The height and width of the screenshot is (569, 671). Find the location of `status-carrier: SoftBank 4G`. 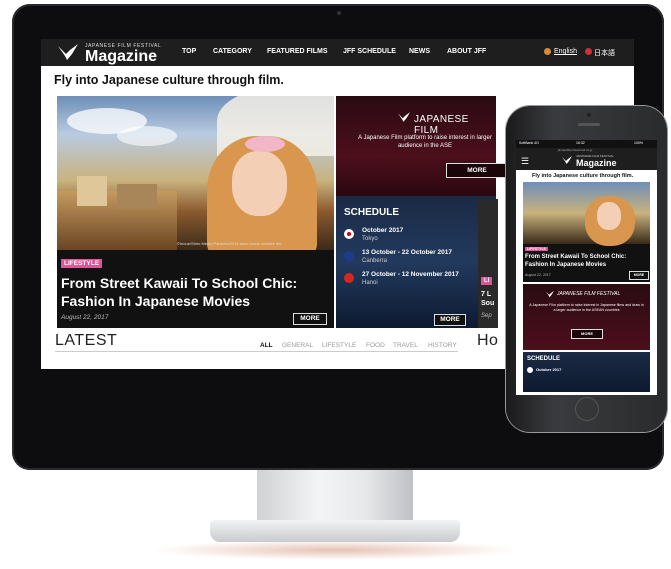

status-carrier: SoftBank 4G is located at coordinates (529, 143).